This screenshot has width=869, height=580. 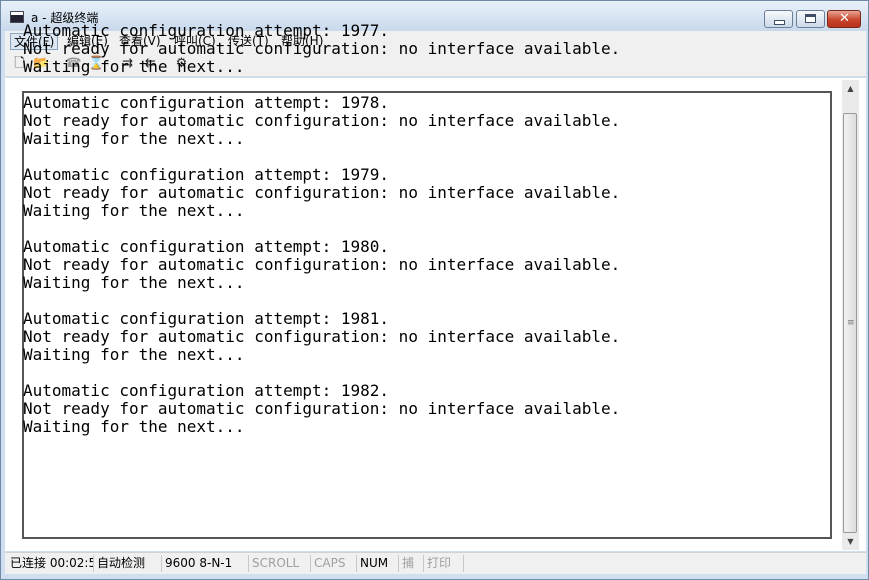 I want to click on scroll-thumb: ≡, so click(x=850, y=323).